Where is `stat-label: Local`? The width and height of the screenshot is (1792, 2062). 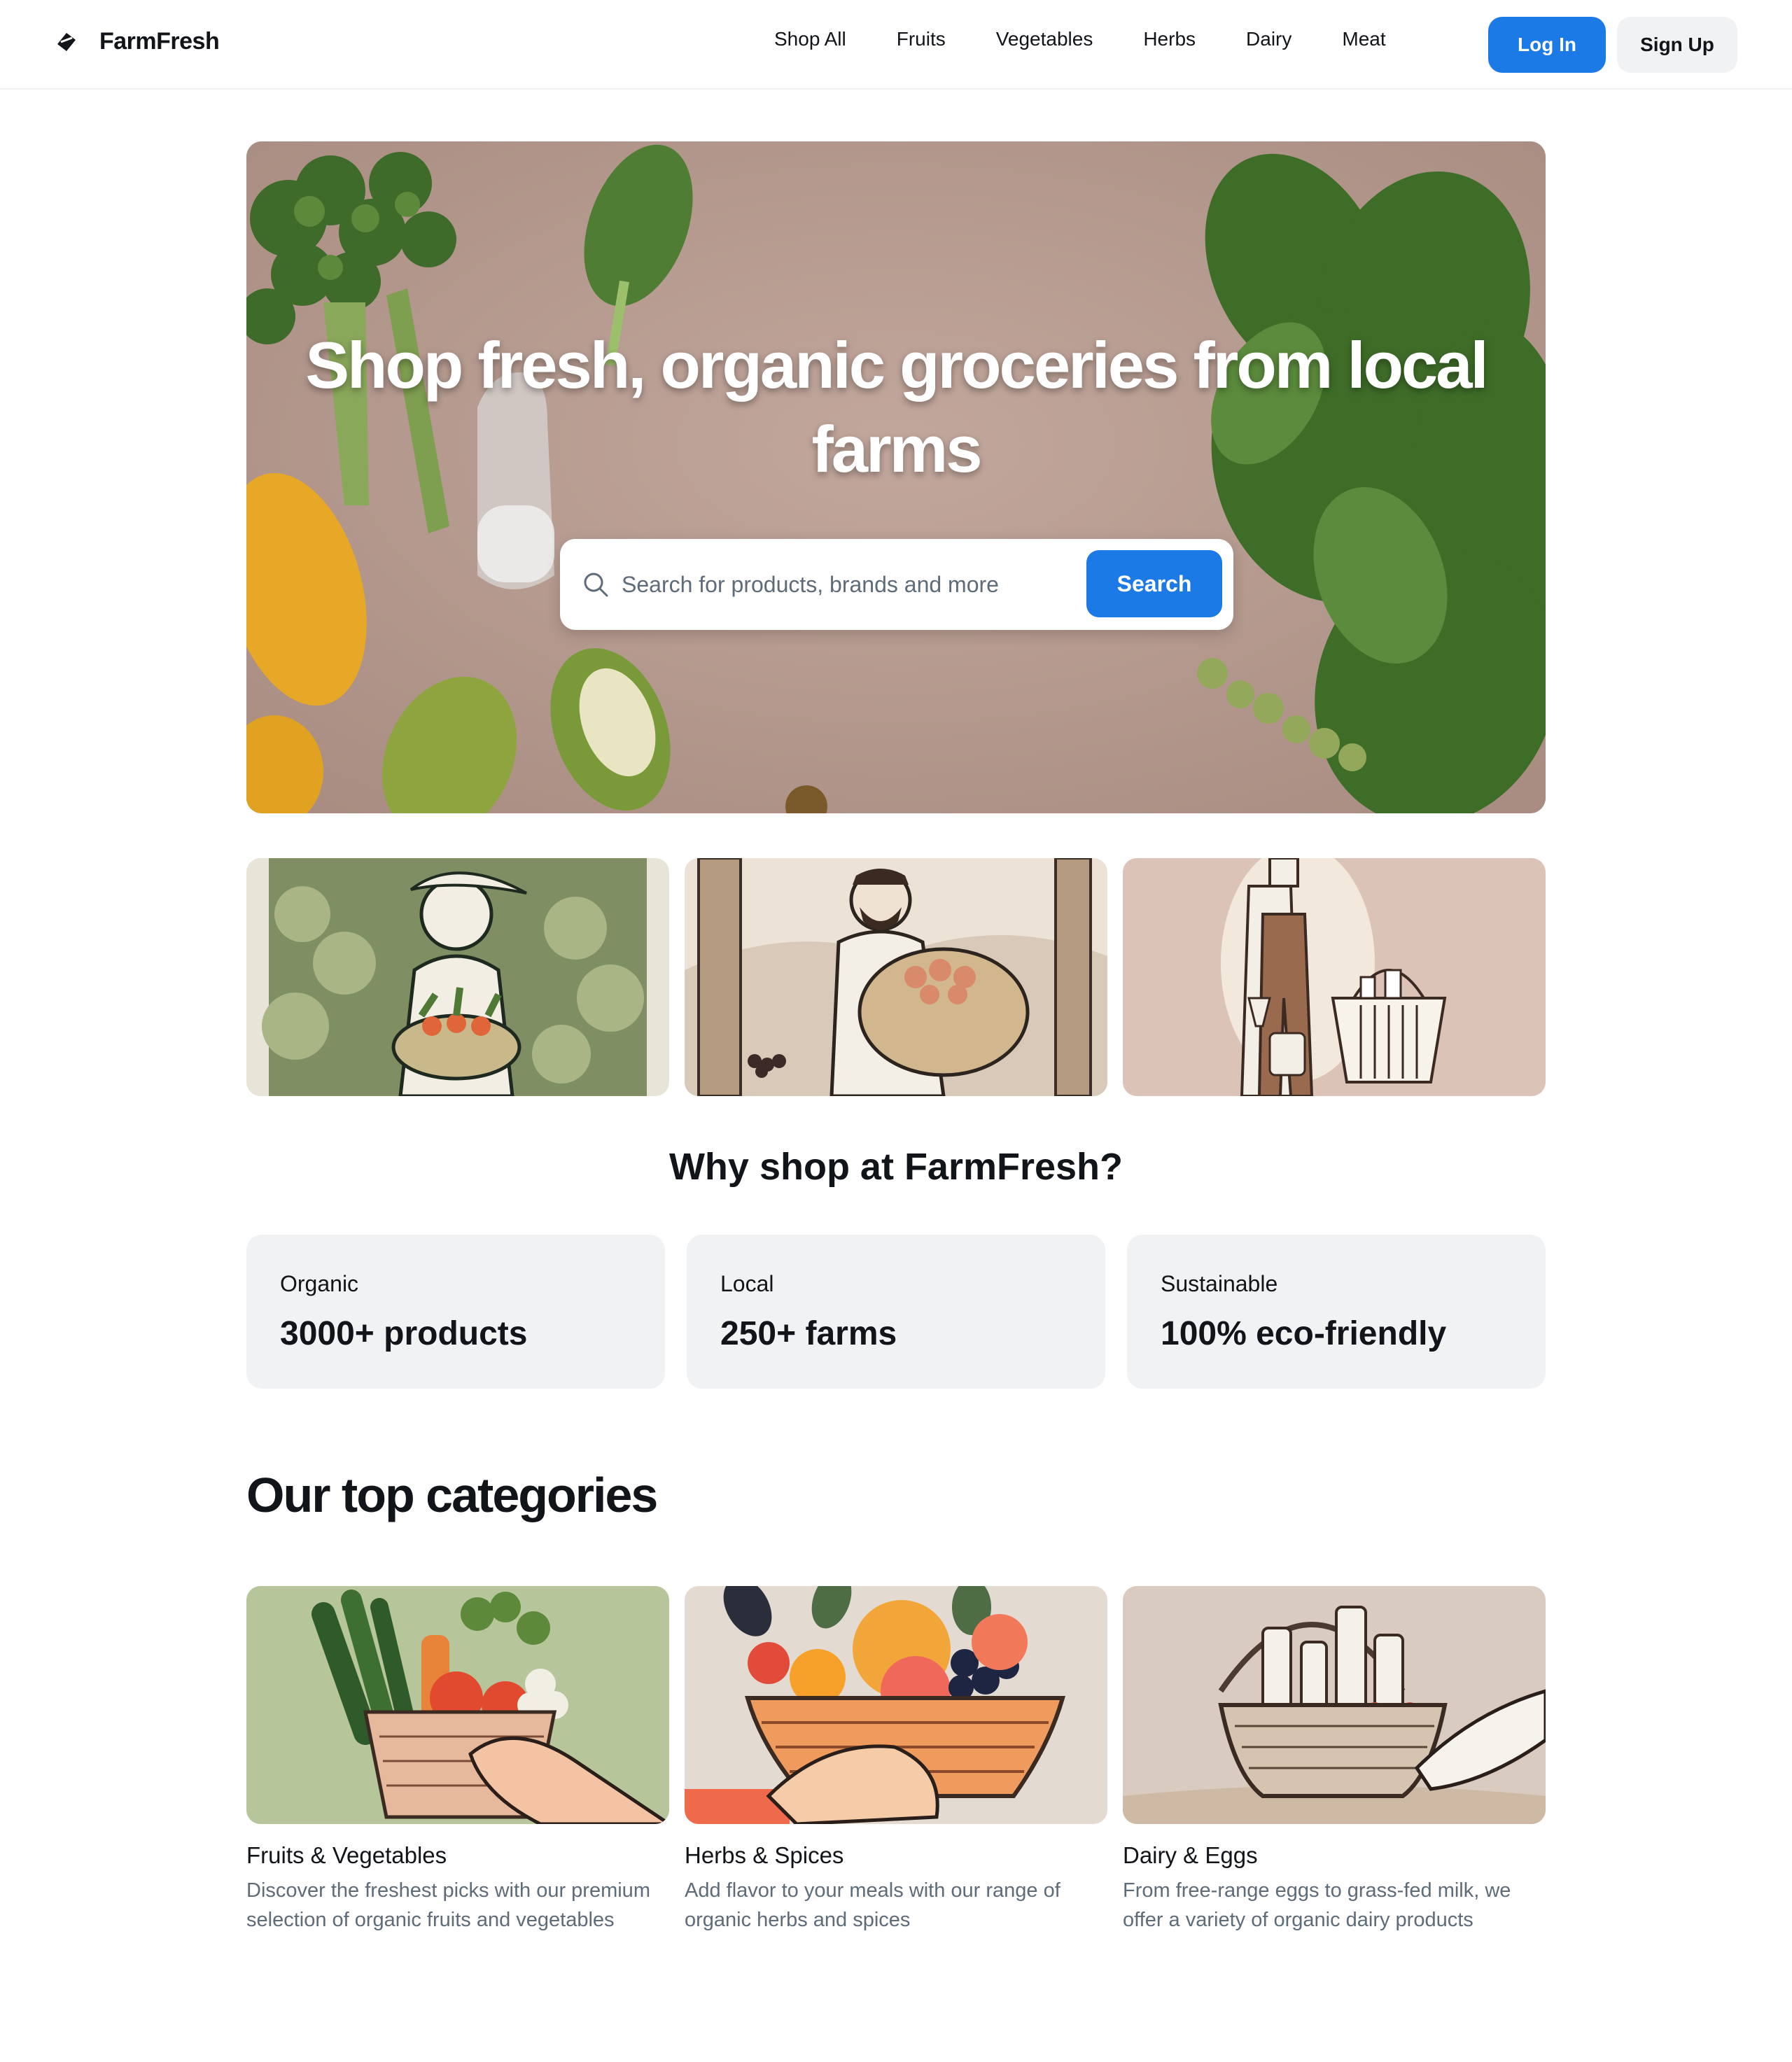
stat-label: Local is located at coordinates (747, 1283).